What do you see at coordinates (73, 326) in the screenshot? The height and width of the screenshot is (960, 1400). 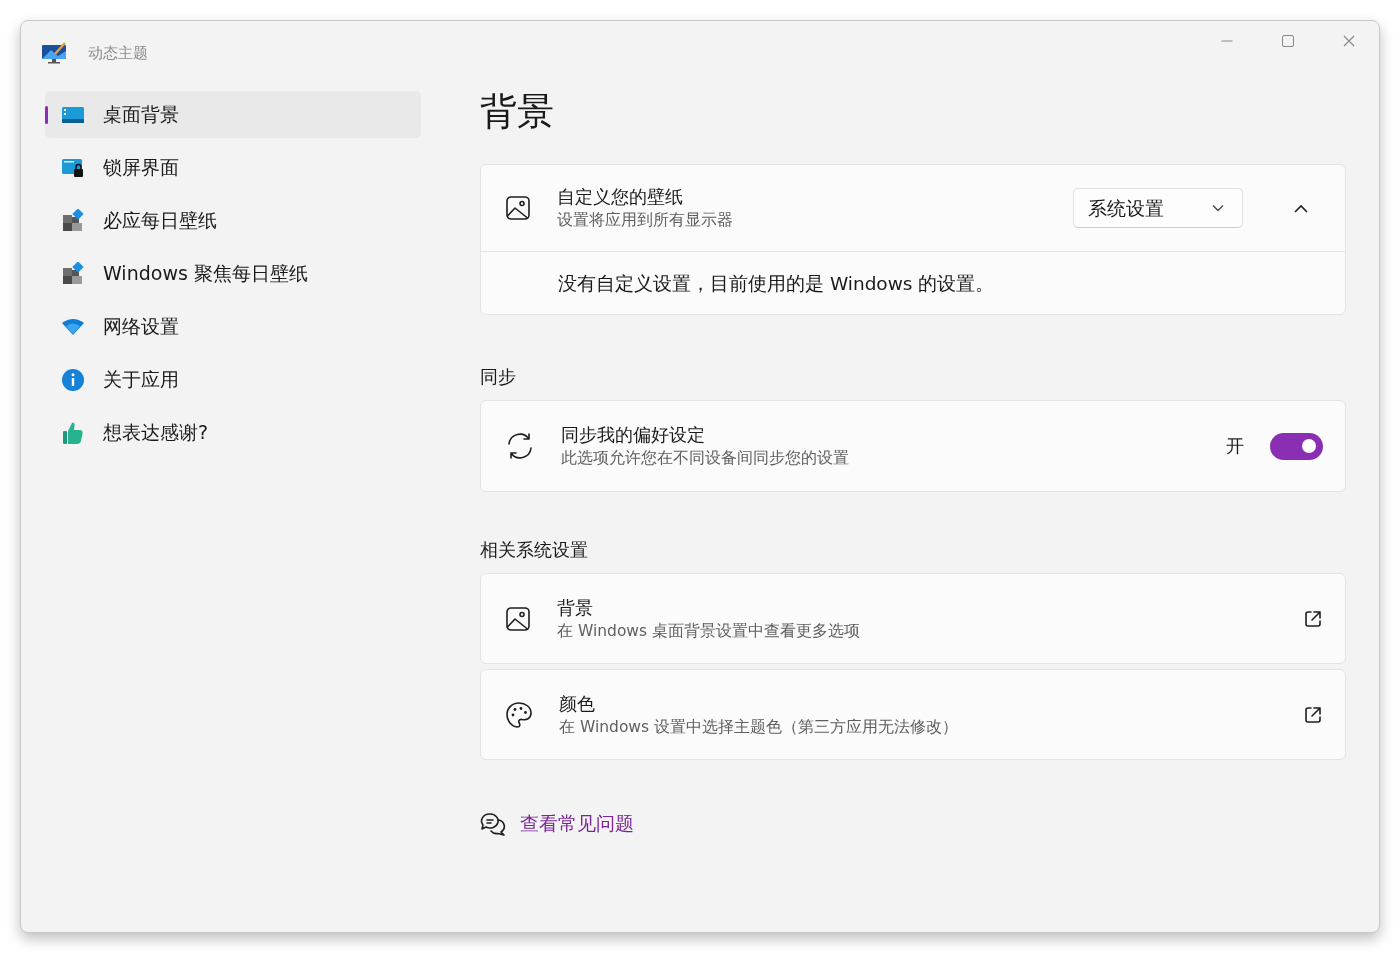 I see `wifi-icon` at bounding box center [73, 326].